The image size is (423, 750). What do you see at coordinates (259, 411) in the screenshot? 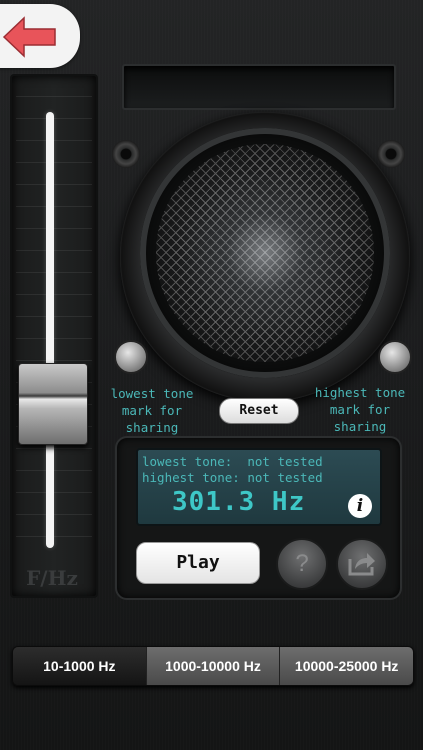
I see `reset-button: Reset` at bounding box center [259, 411].